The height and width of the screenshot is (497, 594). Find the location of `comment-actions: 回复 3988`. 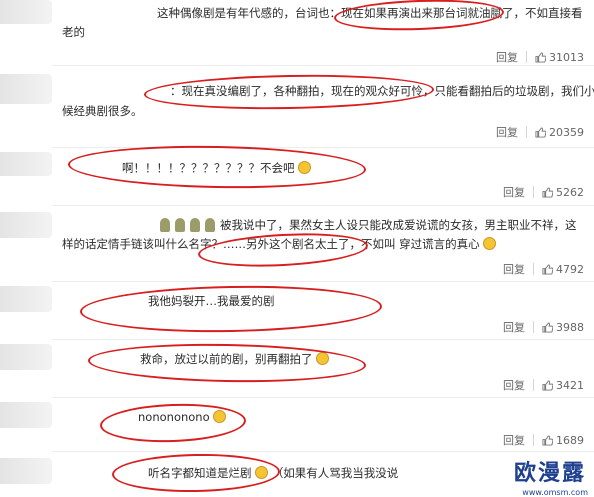

comment-actions: 回复 3988 is located at coordinates (543, 327).